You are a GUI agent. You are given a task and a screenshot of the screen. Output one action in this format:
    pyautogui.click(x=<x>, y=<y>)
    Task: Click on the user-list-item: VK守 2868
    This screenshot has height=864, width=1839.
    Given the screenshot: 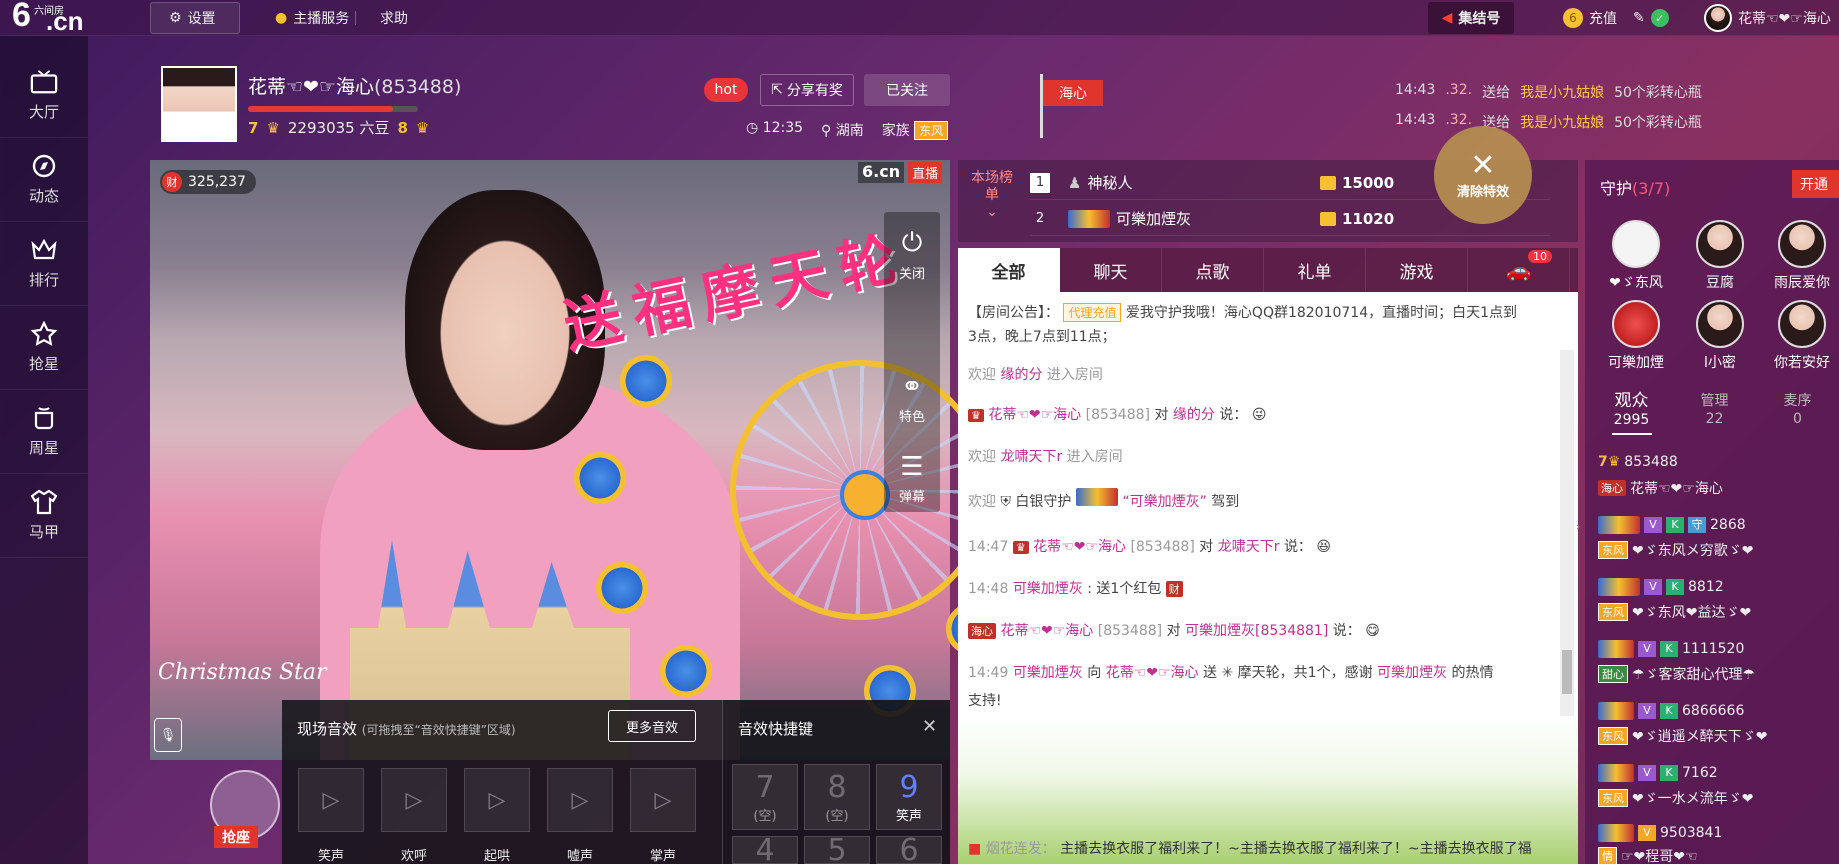 What is the action you would take?
    pyautogui.click(x=1672, y=525)
    